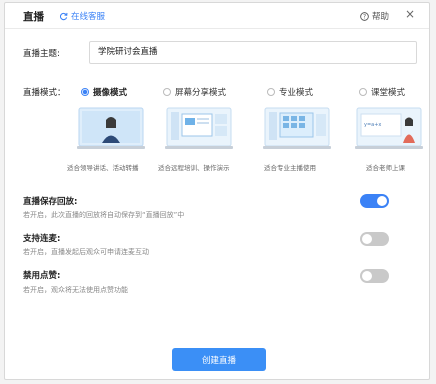 The image size is (436, 384). I want to click on topic-input: 学院研讨会直播, so click(253, 52).